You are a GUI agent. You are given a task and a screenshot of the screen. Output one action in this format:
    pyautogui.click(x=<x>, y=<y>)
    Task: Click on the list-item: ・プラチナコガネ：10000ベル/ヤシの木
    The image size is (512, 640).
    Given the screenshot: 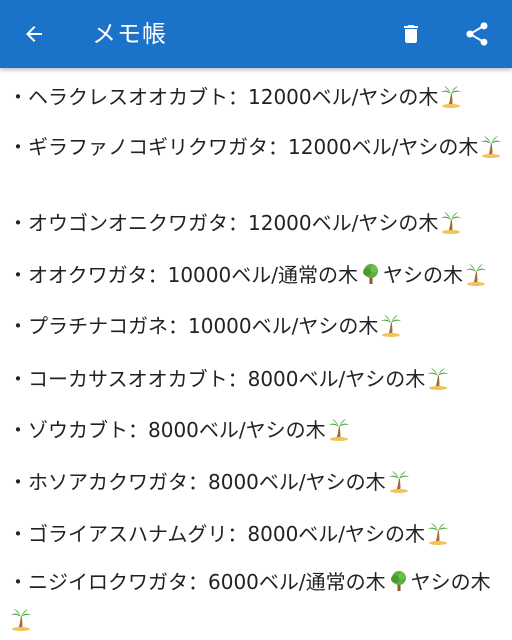 What is the action you would take?
    pyautogui.click(x=256, y=328)
    